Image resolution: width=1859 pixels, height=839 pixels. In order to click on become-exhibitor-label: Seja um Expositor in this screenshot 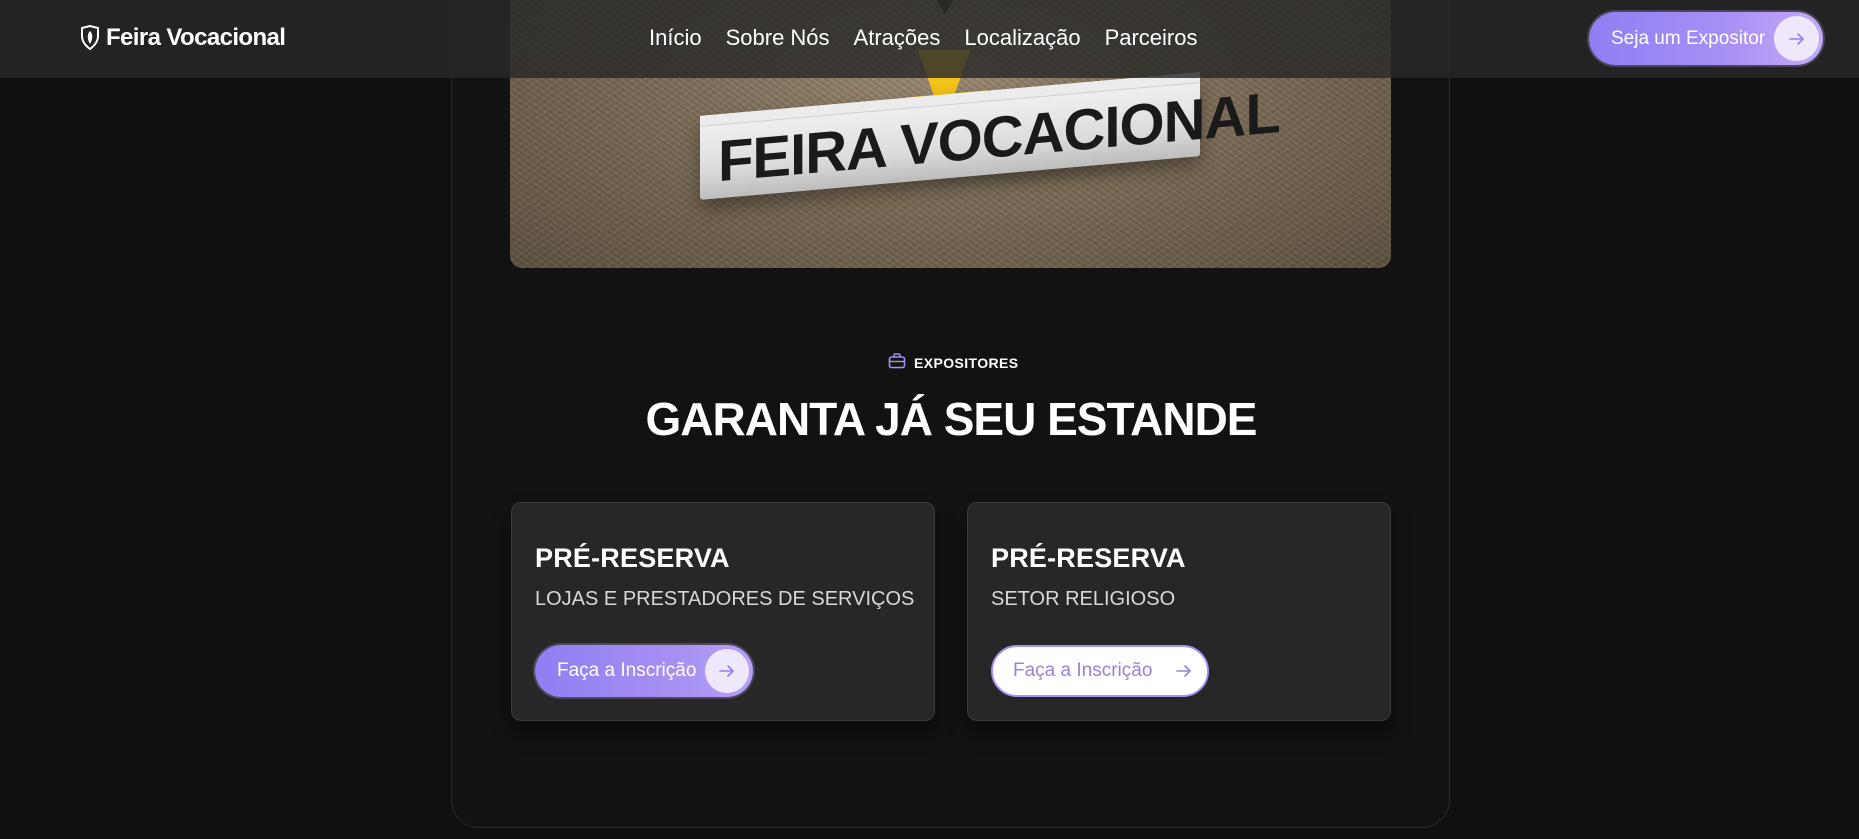, I will do `click(1688, 38)`.